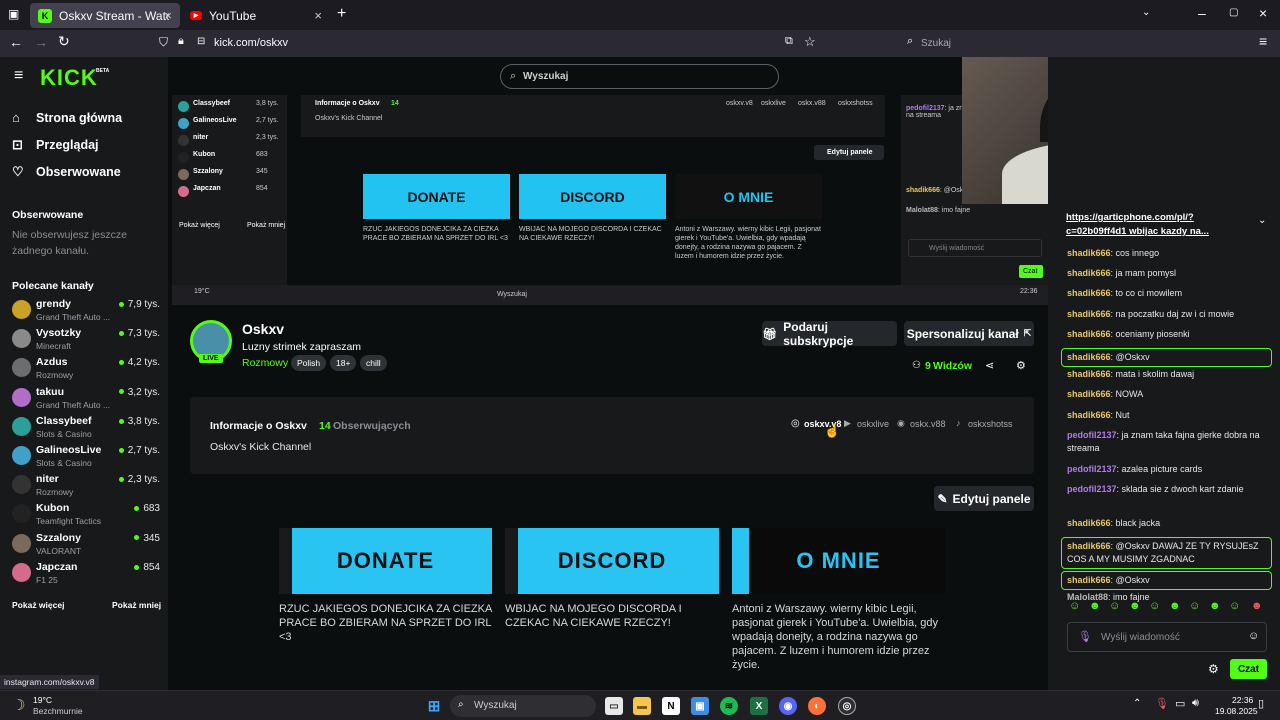 The width and height of the screenshot is (1280, 720). What do you see at coordinates (251, 43) in the screenshot?
I see `url-bar: kick.com/oskxv` at bounding box center [251, 43].